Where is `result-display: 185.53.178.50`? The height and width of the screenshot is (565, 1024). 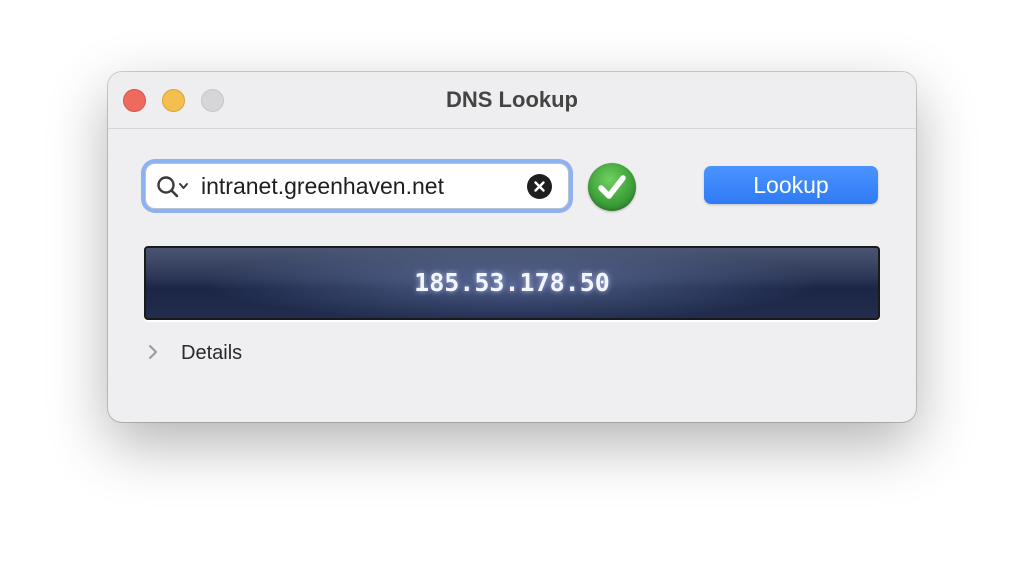 result-display: 185.53.178.50 is located at coordinates (512, 283).